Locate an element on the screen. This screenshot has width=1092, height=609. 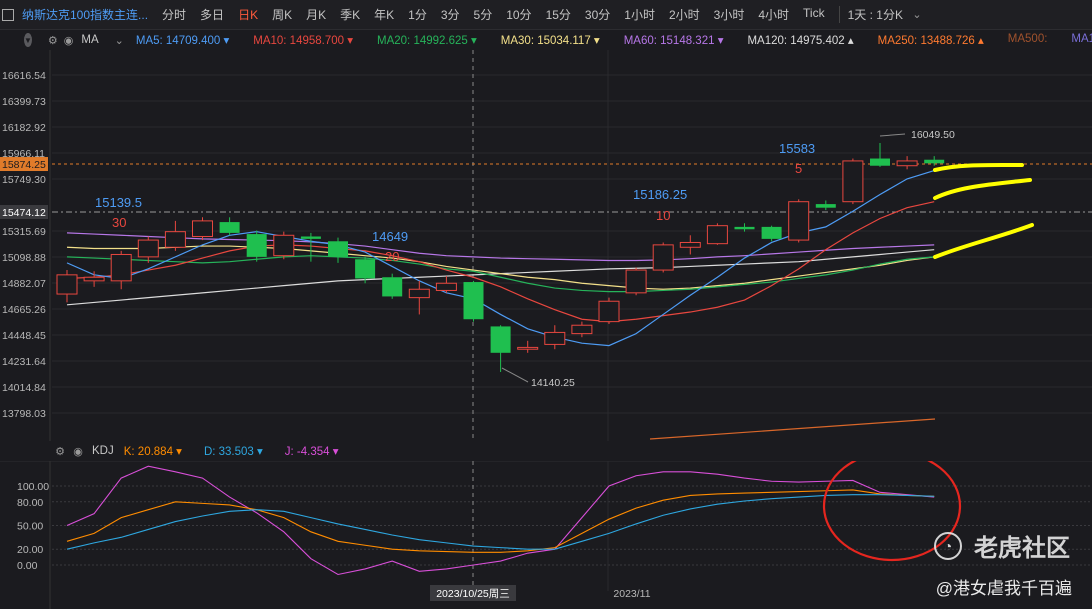
kdj-label: KDJ is located at coordinates (103, 451).